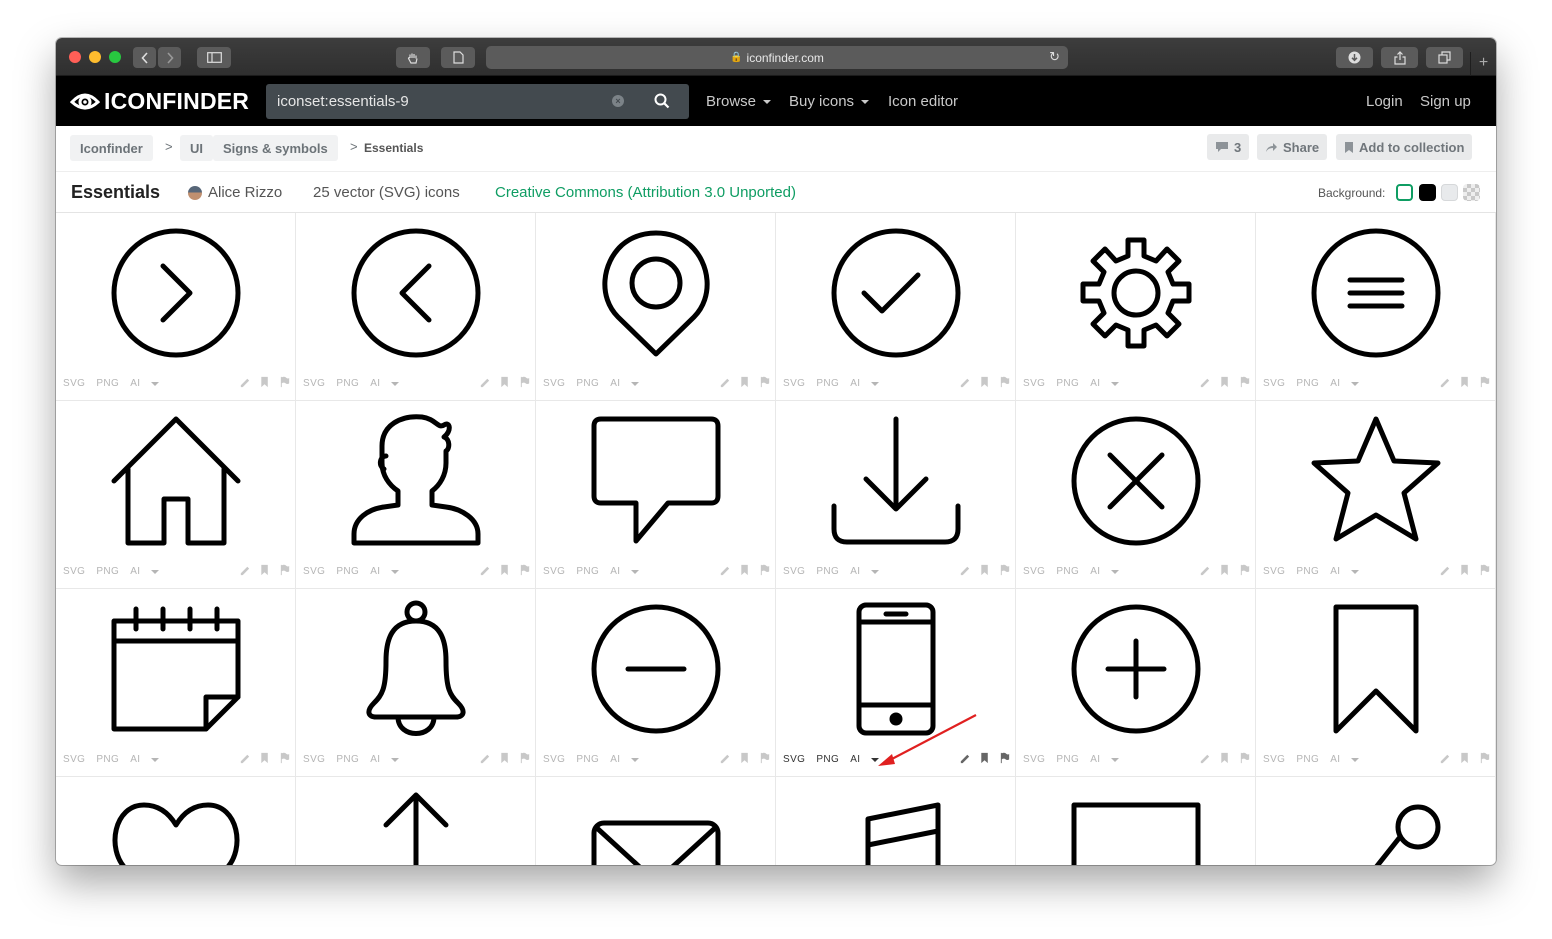 Image resolution: width=1552 pixels, height=939 pixels. What do you see at coordinates (1404, 192) in the screenshot?
I see `background-white-swatch` at bounding box center [1404, 192].